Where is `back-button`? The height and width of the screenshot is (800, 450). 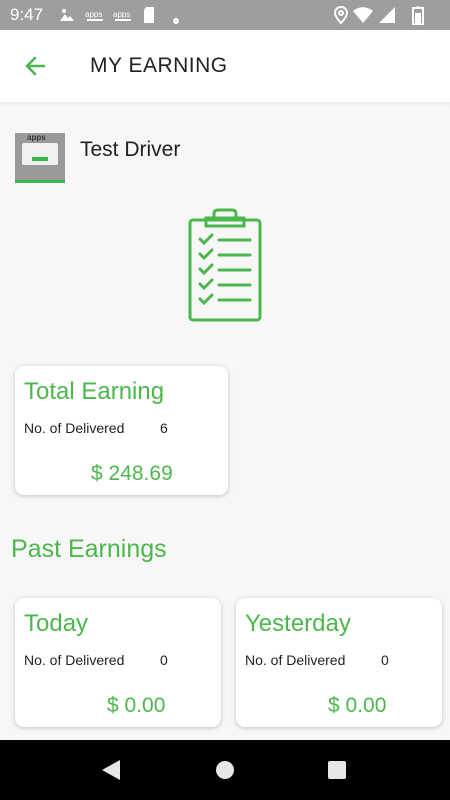
back-button is located at coordinates (36, 66).